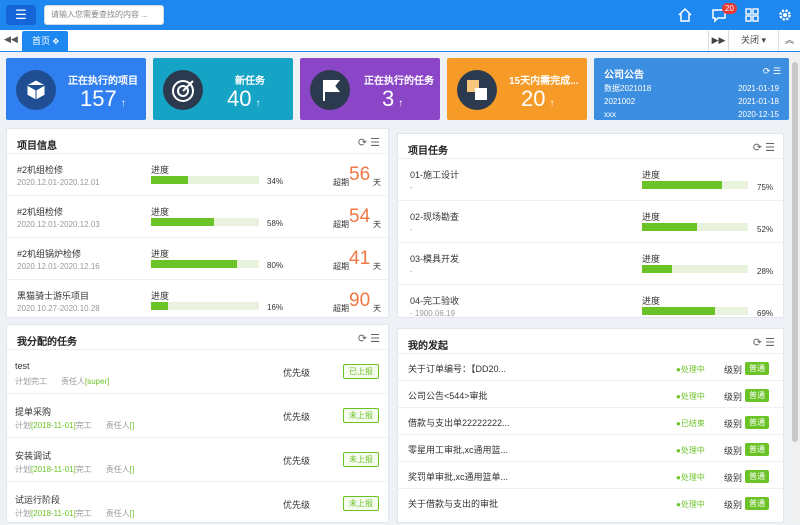 This screenshot has width=800, height=525. Describe the element at coordinates (297, 461) in the screenshot. I see `priority-label: 优先级` at that location.